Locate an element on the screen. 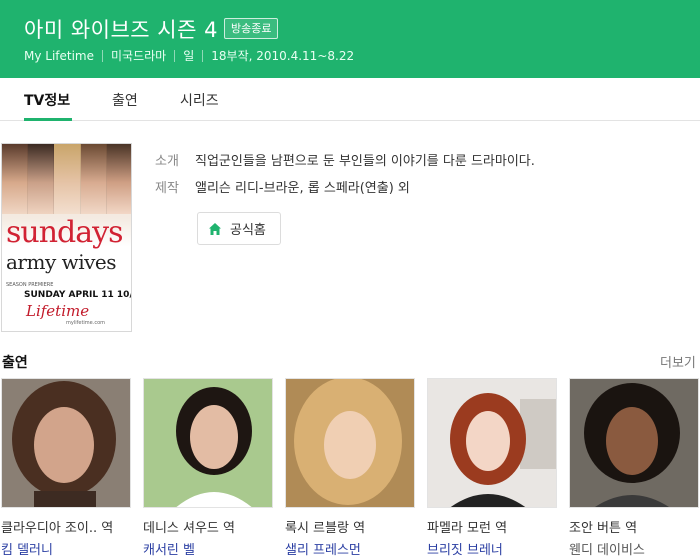 This screenshot has width=700, height=560. genre-text: 미국드라마 is located at coordinates (139, 56).